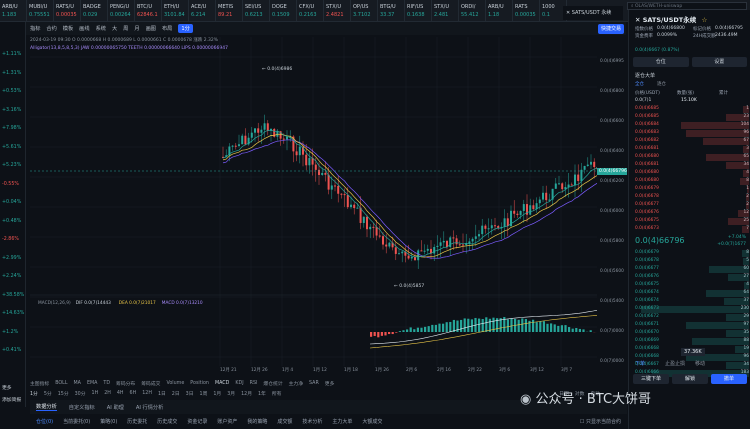  Describe the element at coordinates (77, 383) in the screenshot. I see `indicator-tab-2: MA` at that location.